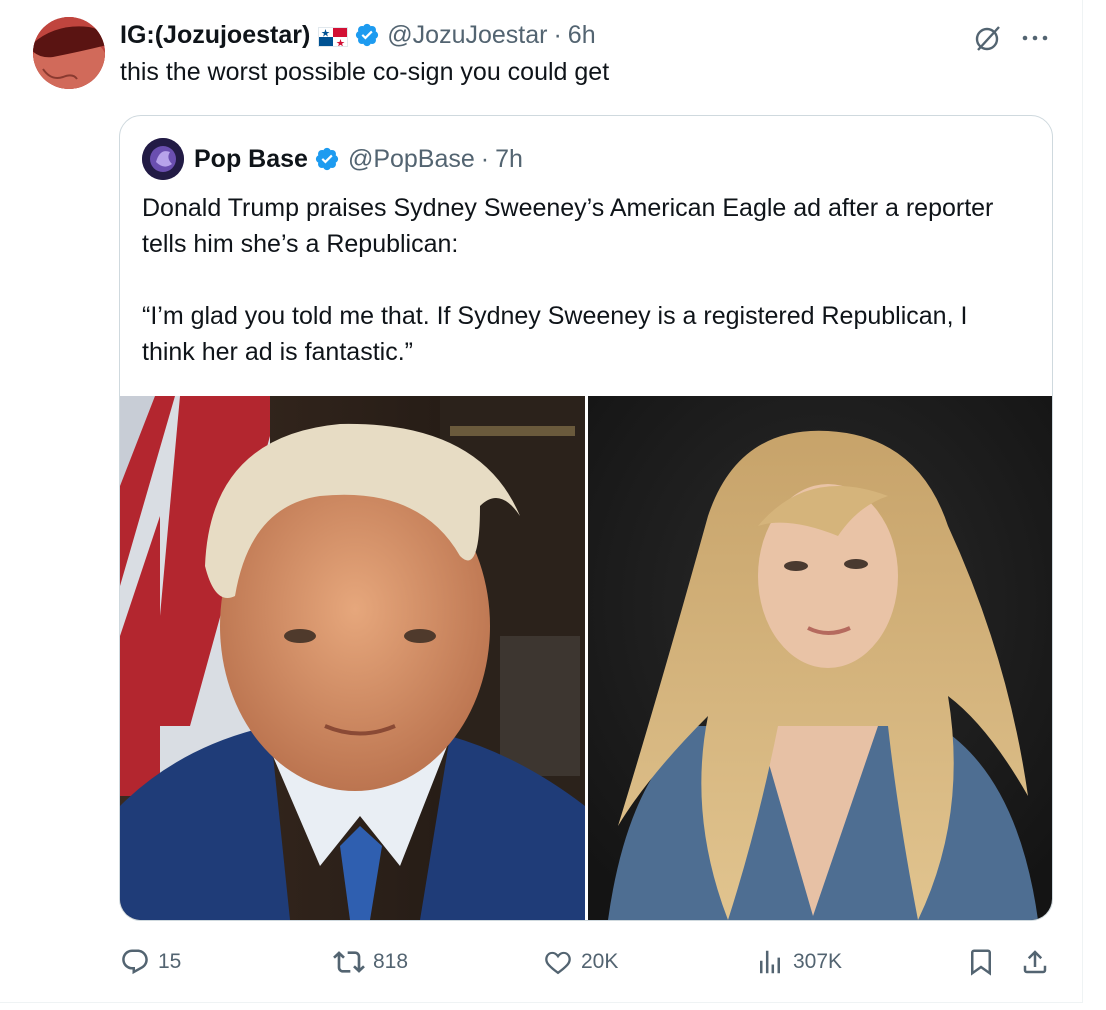 Image resolution: width=1106 pixels, height=1010 pixels. What do you see at coordinates (150, 962) in the screenshot?
I see `reply-button: 15` at bounding box center [150, 962].